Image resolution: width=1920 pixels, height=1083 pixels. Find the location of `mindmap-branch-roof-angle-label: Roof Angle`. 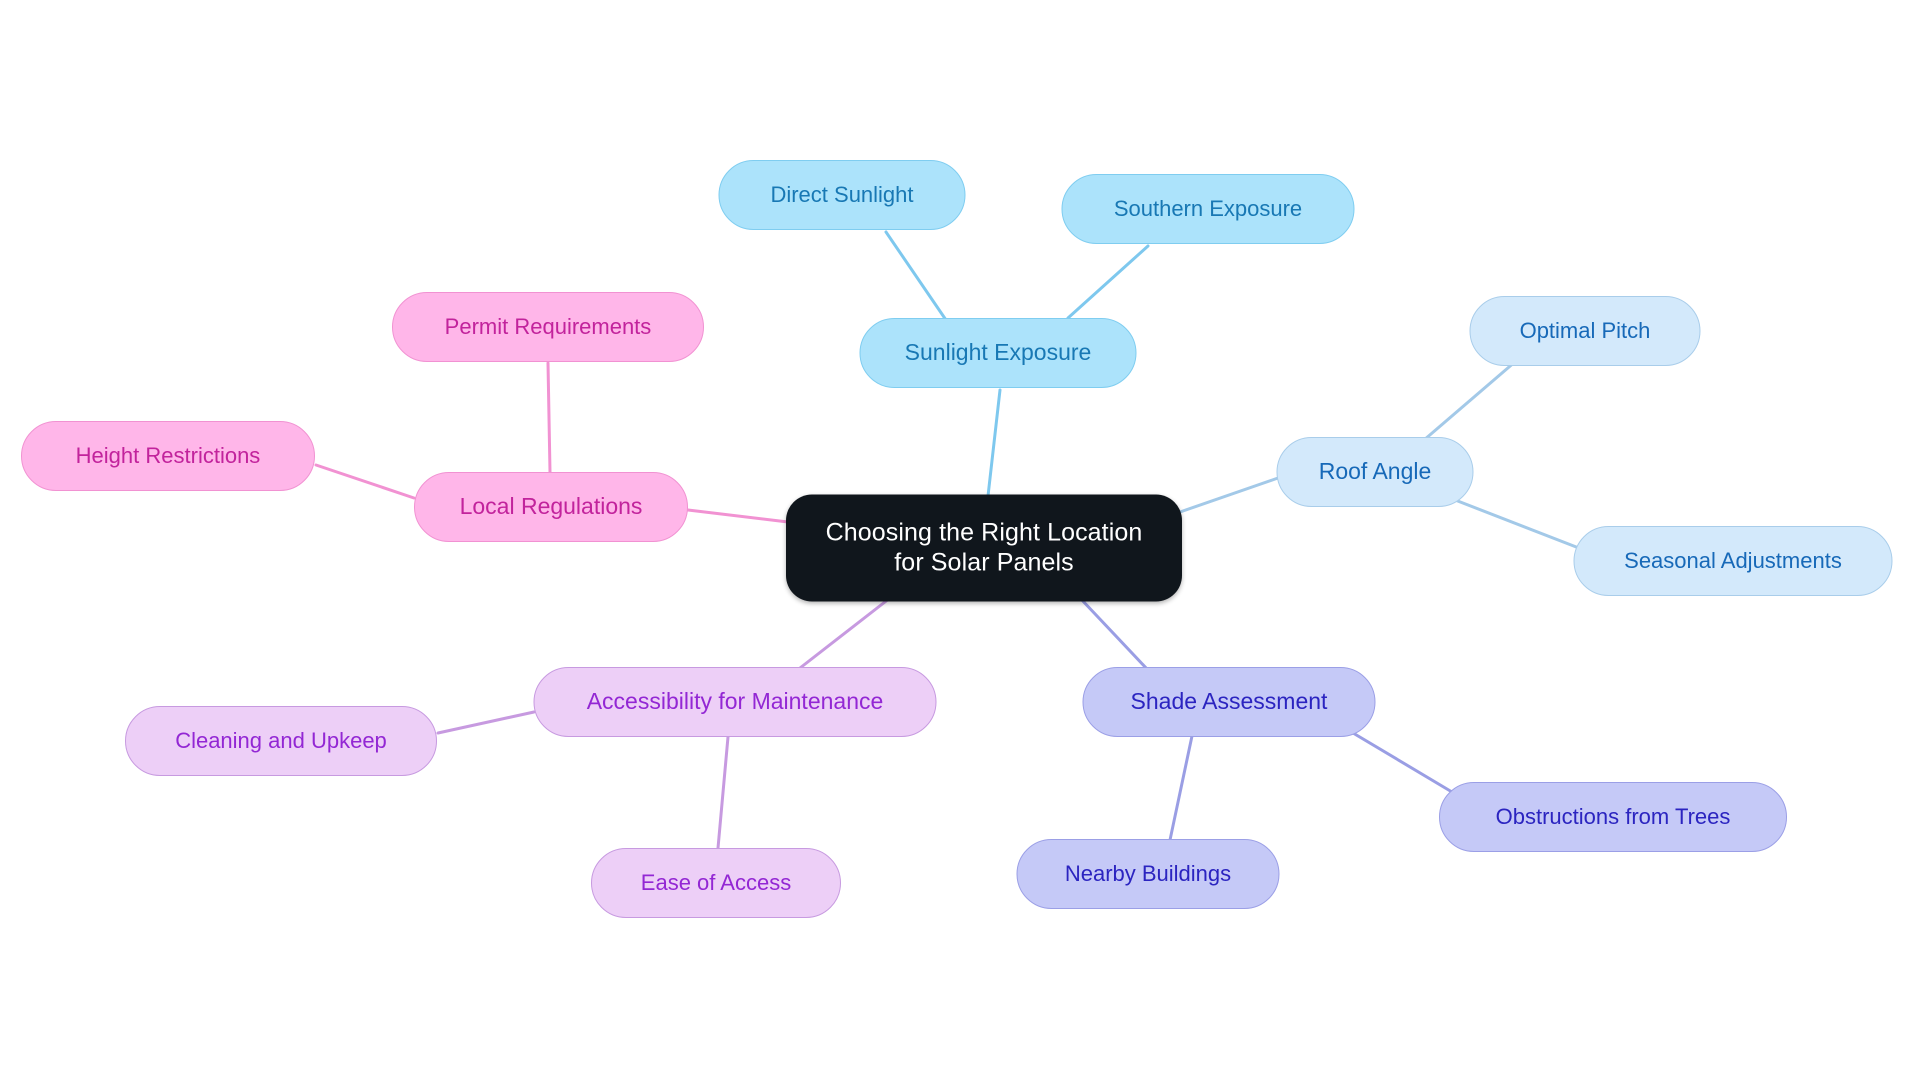

mindmap-branch-roof-angle-label: Roof Angle is located at coordinates (1375, 471).